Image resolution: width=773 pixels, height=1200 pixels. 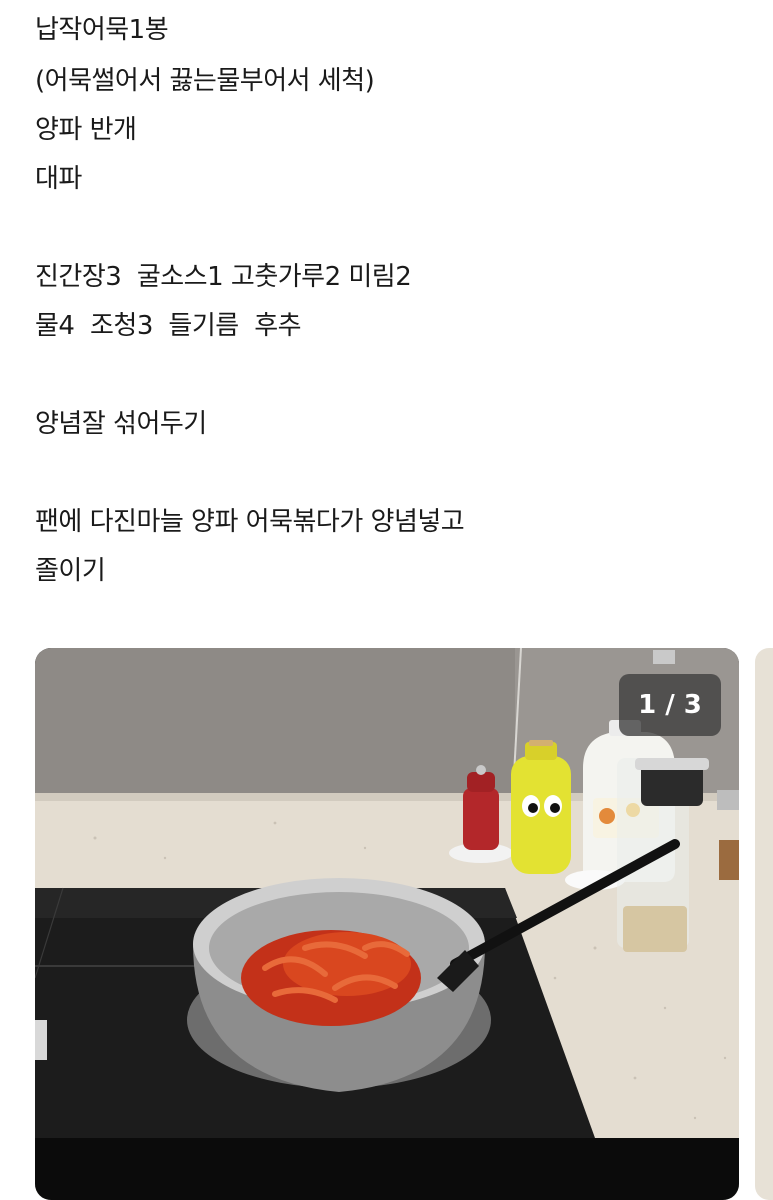 What do you see at coordinates (205, 81) in the screenshot?
I see `recipe-line-wash: (어묵썰어서 끓는물부어서 세척)` at bounding box center [205, 81].